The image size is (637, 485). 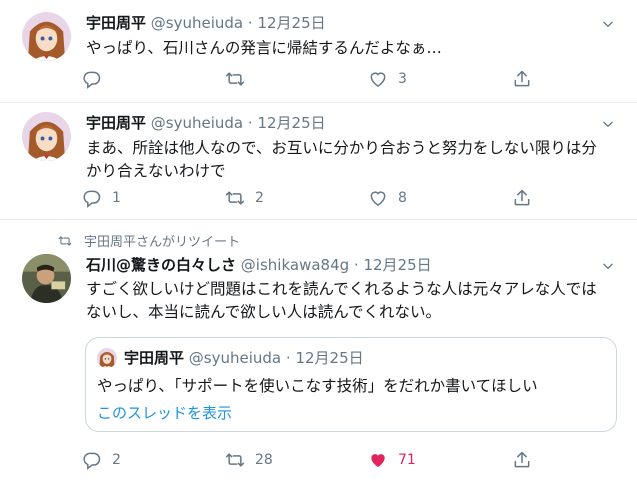 I want to click on like-count: 3, so click(x=402, y=79).